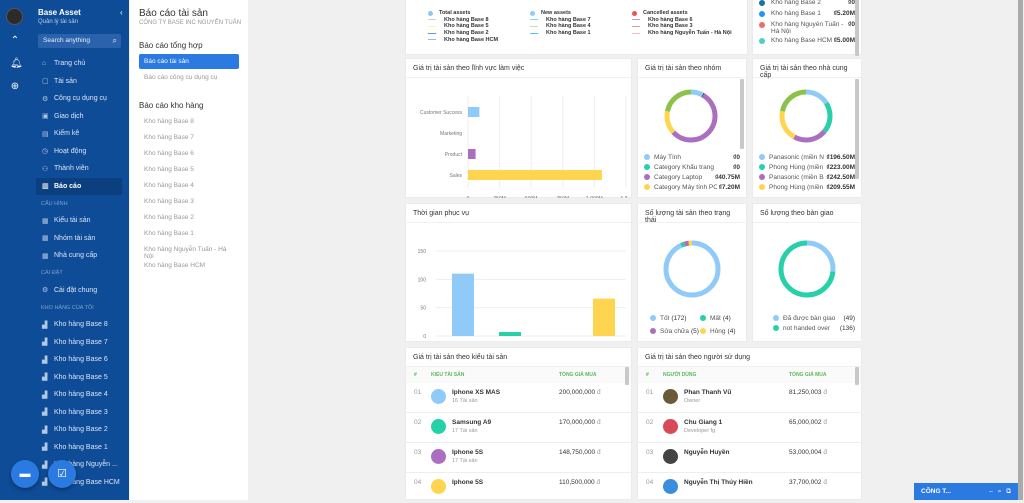  What do you see at coordinates (189, 153) in the screenshot?
I see `warehouse-report-item: Kho hàng Base 6` at bounding box center [189, 153].